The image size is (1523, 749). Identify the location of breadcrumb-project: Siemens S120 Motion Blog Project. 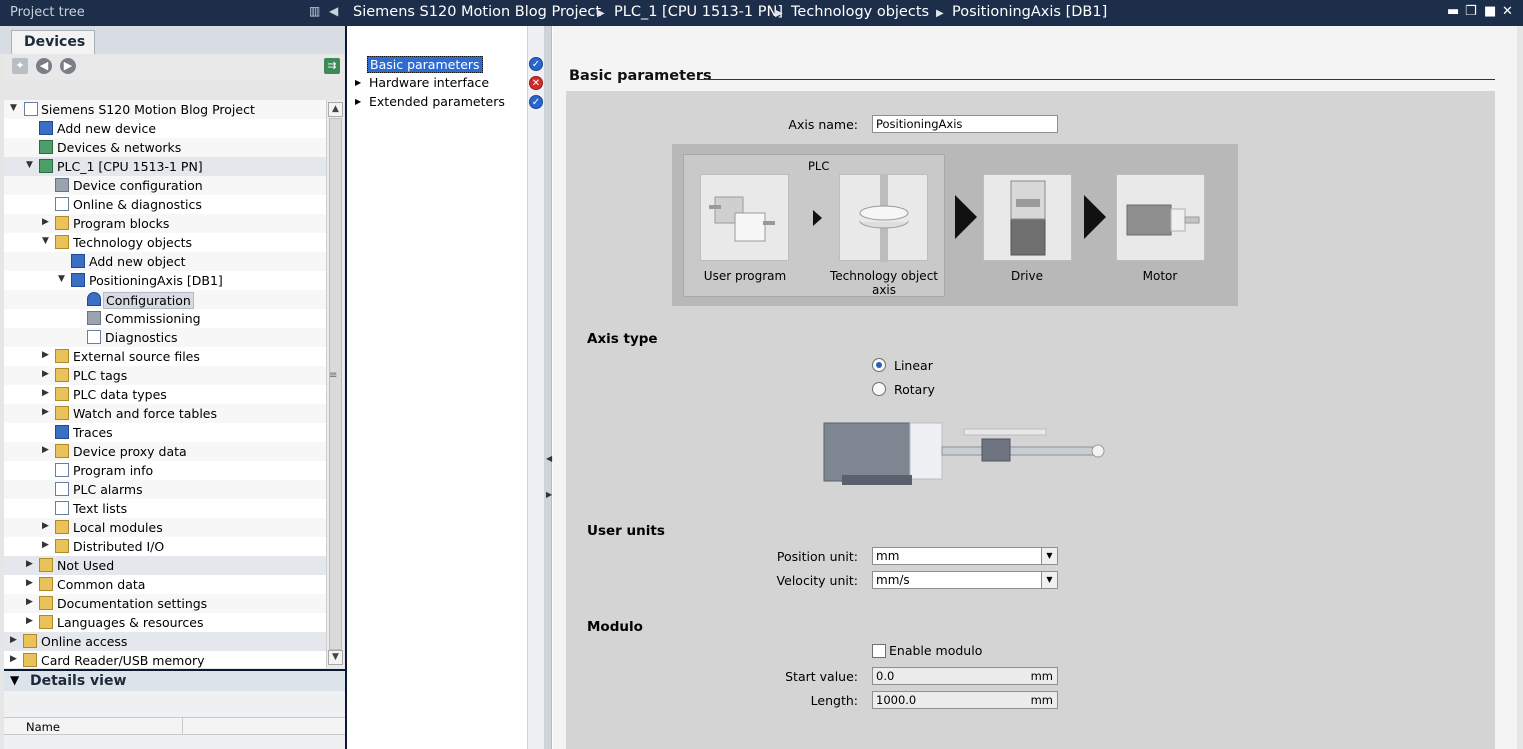
(477, 12).